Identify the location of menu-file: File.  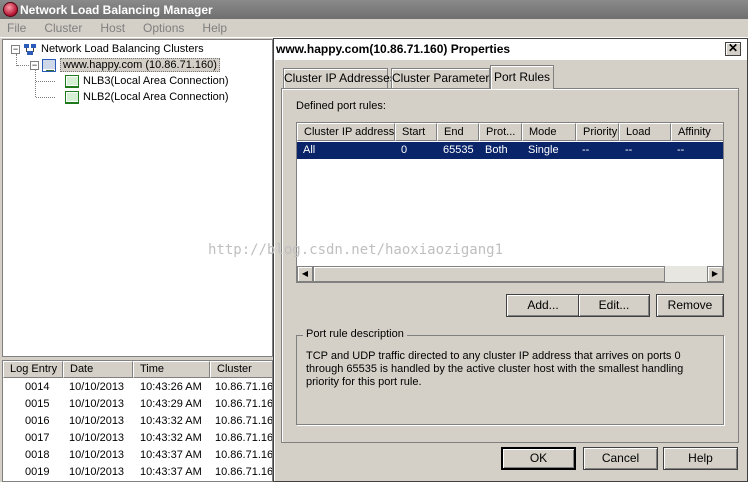
(16, 28).